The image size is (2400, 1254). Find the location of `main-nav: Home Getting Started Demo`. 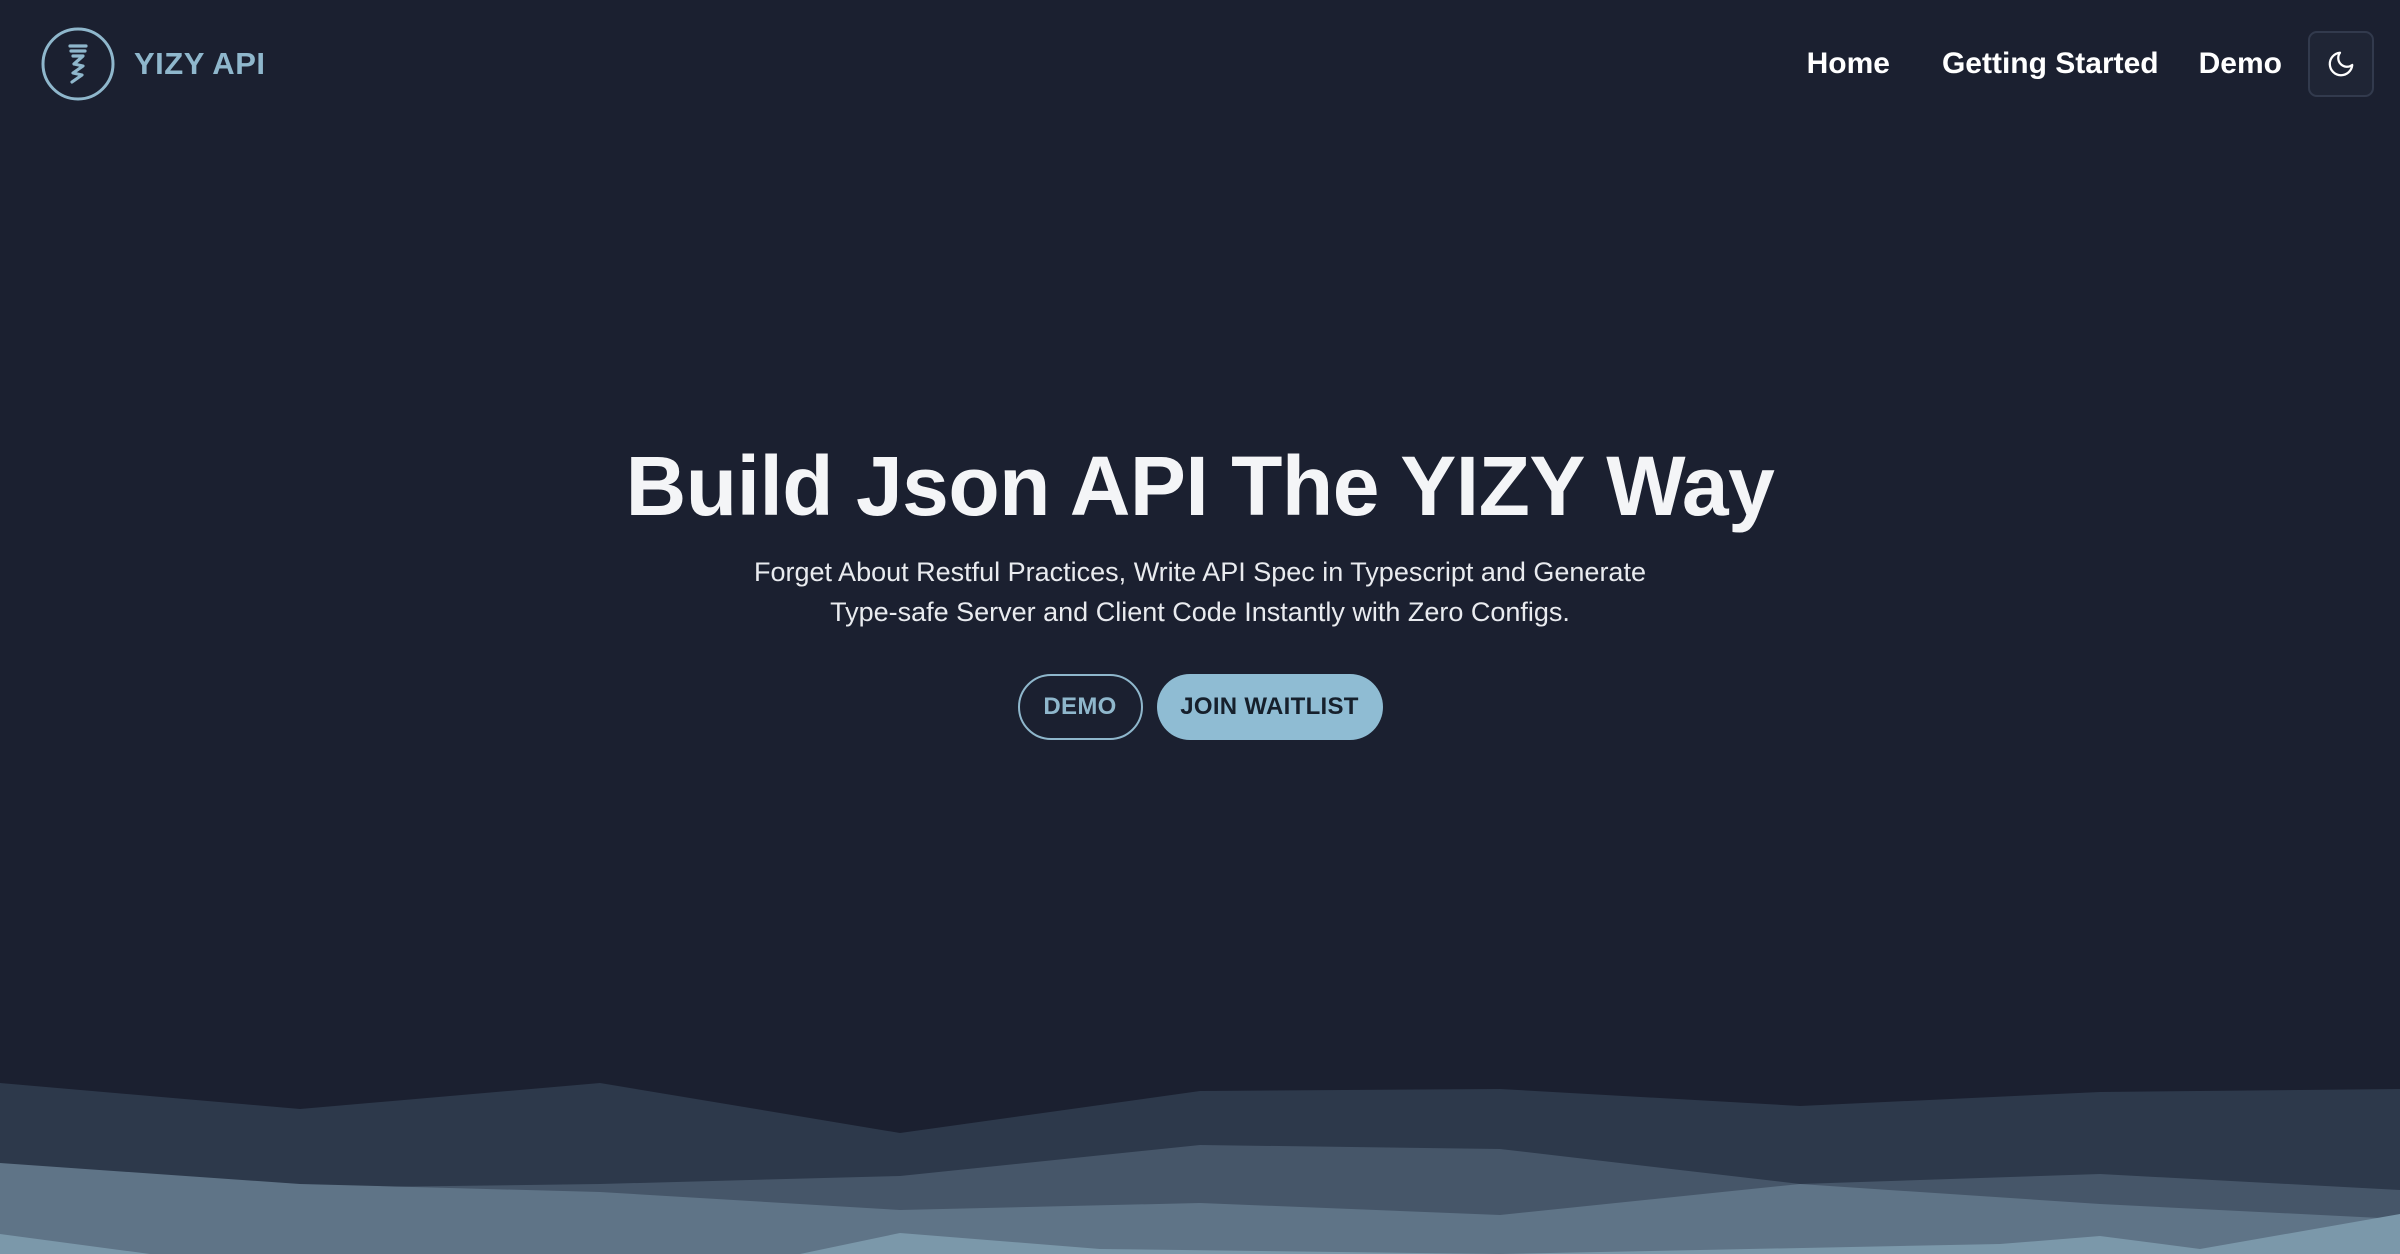

main-nav: Home Getting Started Demo is located at coordinates (2090, 64).